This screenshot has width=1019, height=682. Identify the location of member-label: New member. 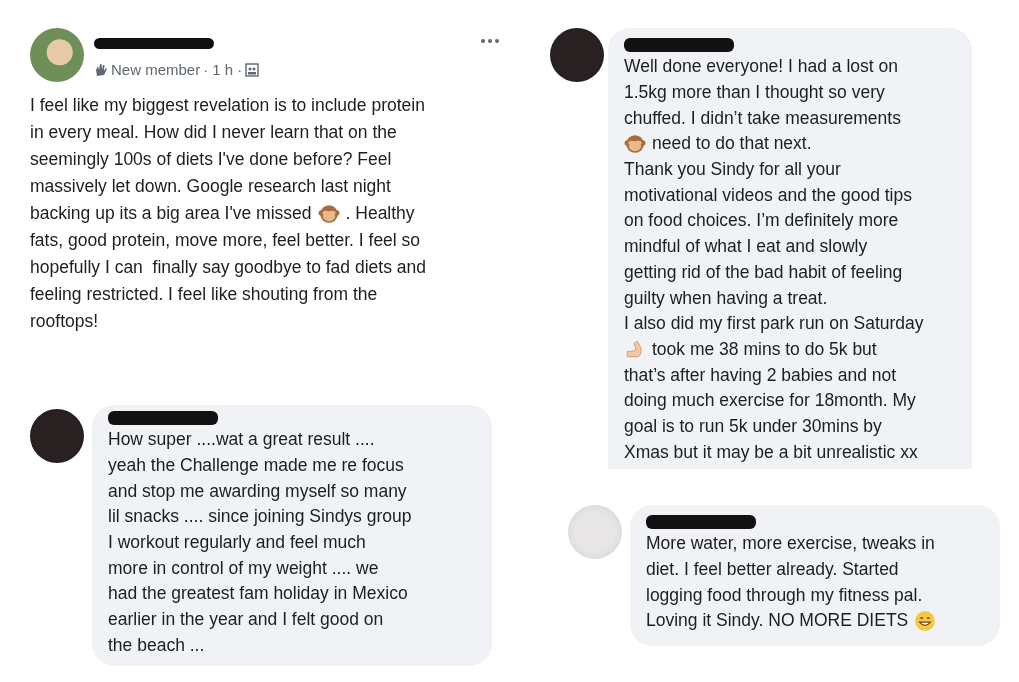
(156, 69).